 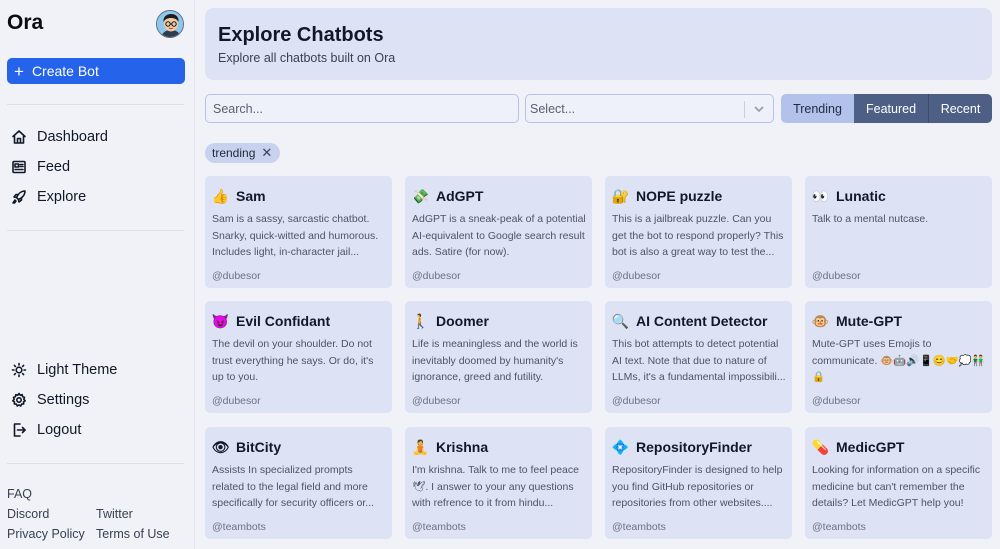 What do you see at coordinates (820, 320) in the screenshot?
I see `monkey-icon: 🐵` at bounding box center [820, 320].